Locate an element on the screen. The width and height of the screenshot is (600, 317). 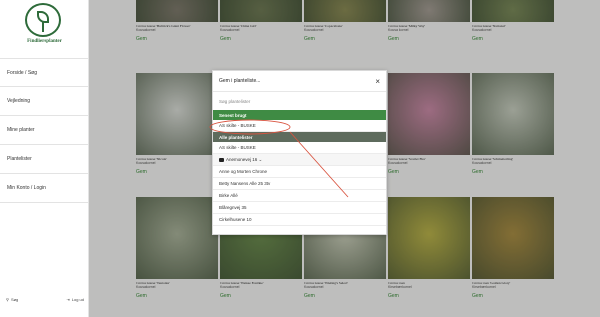
highlight-ellipse is located at coordinates (250, 127).